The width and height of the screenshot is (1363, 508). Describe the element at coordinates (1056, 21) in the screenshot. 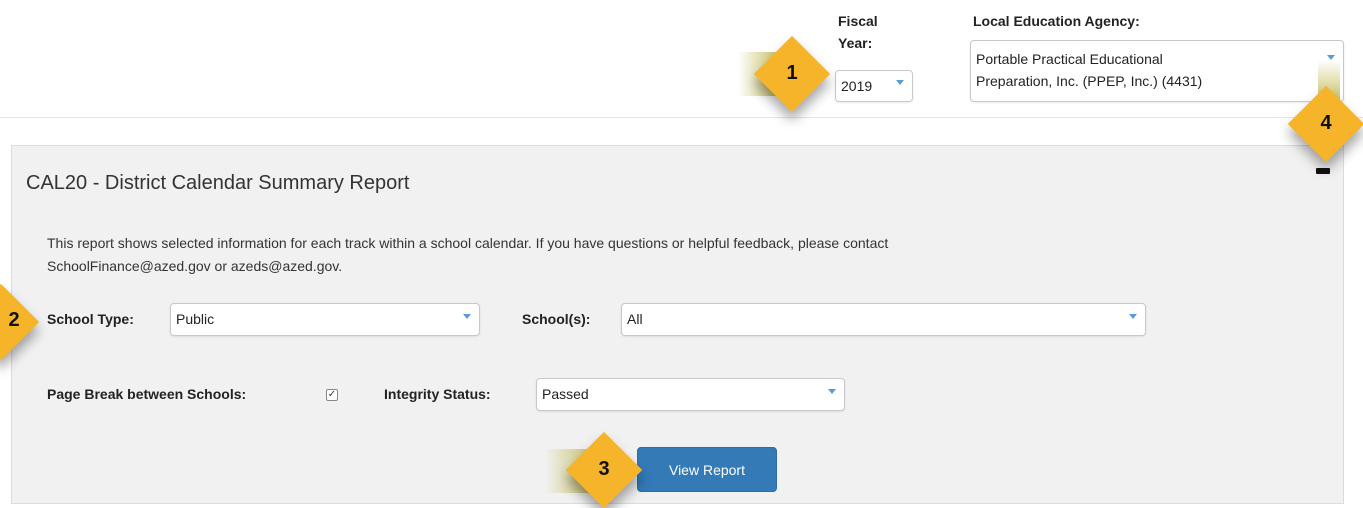

I see `lea-label: Local Education Agency:` at that location.